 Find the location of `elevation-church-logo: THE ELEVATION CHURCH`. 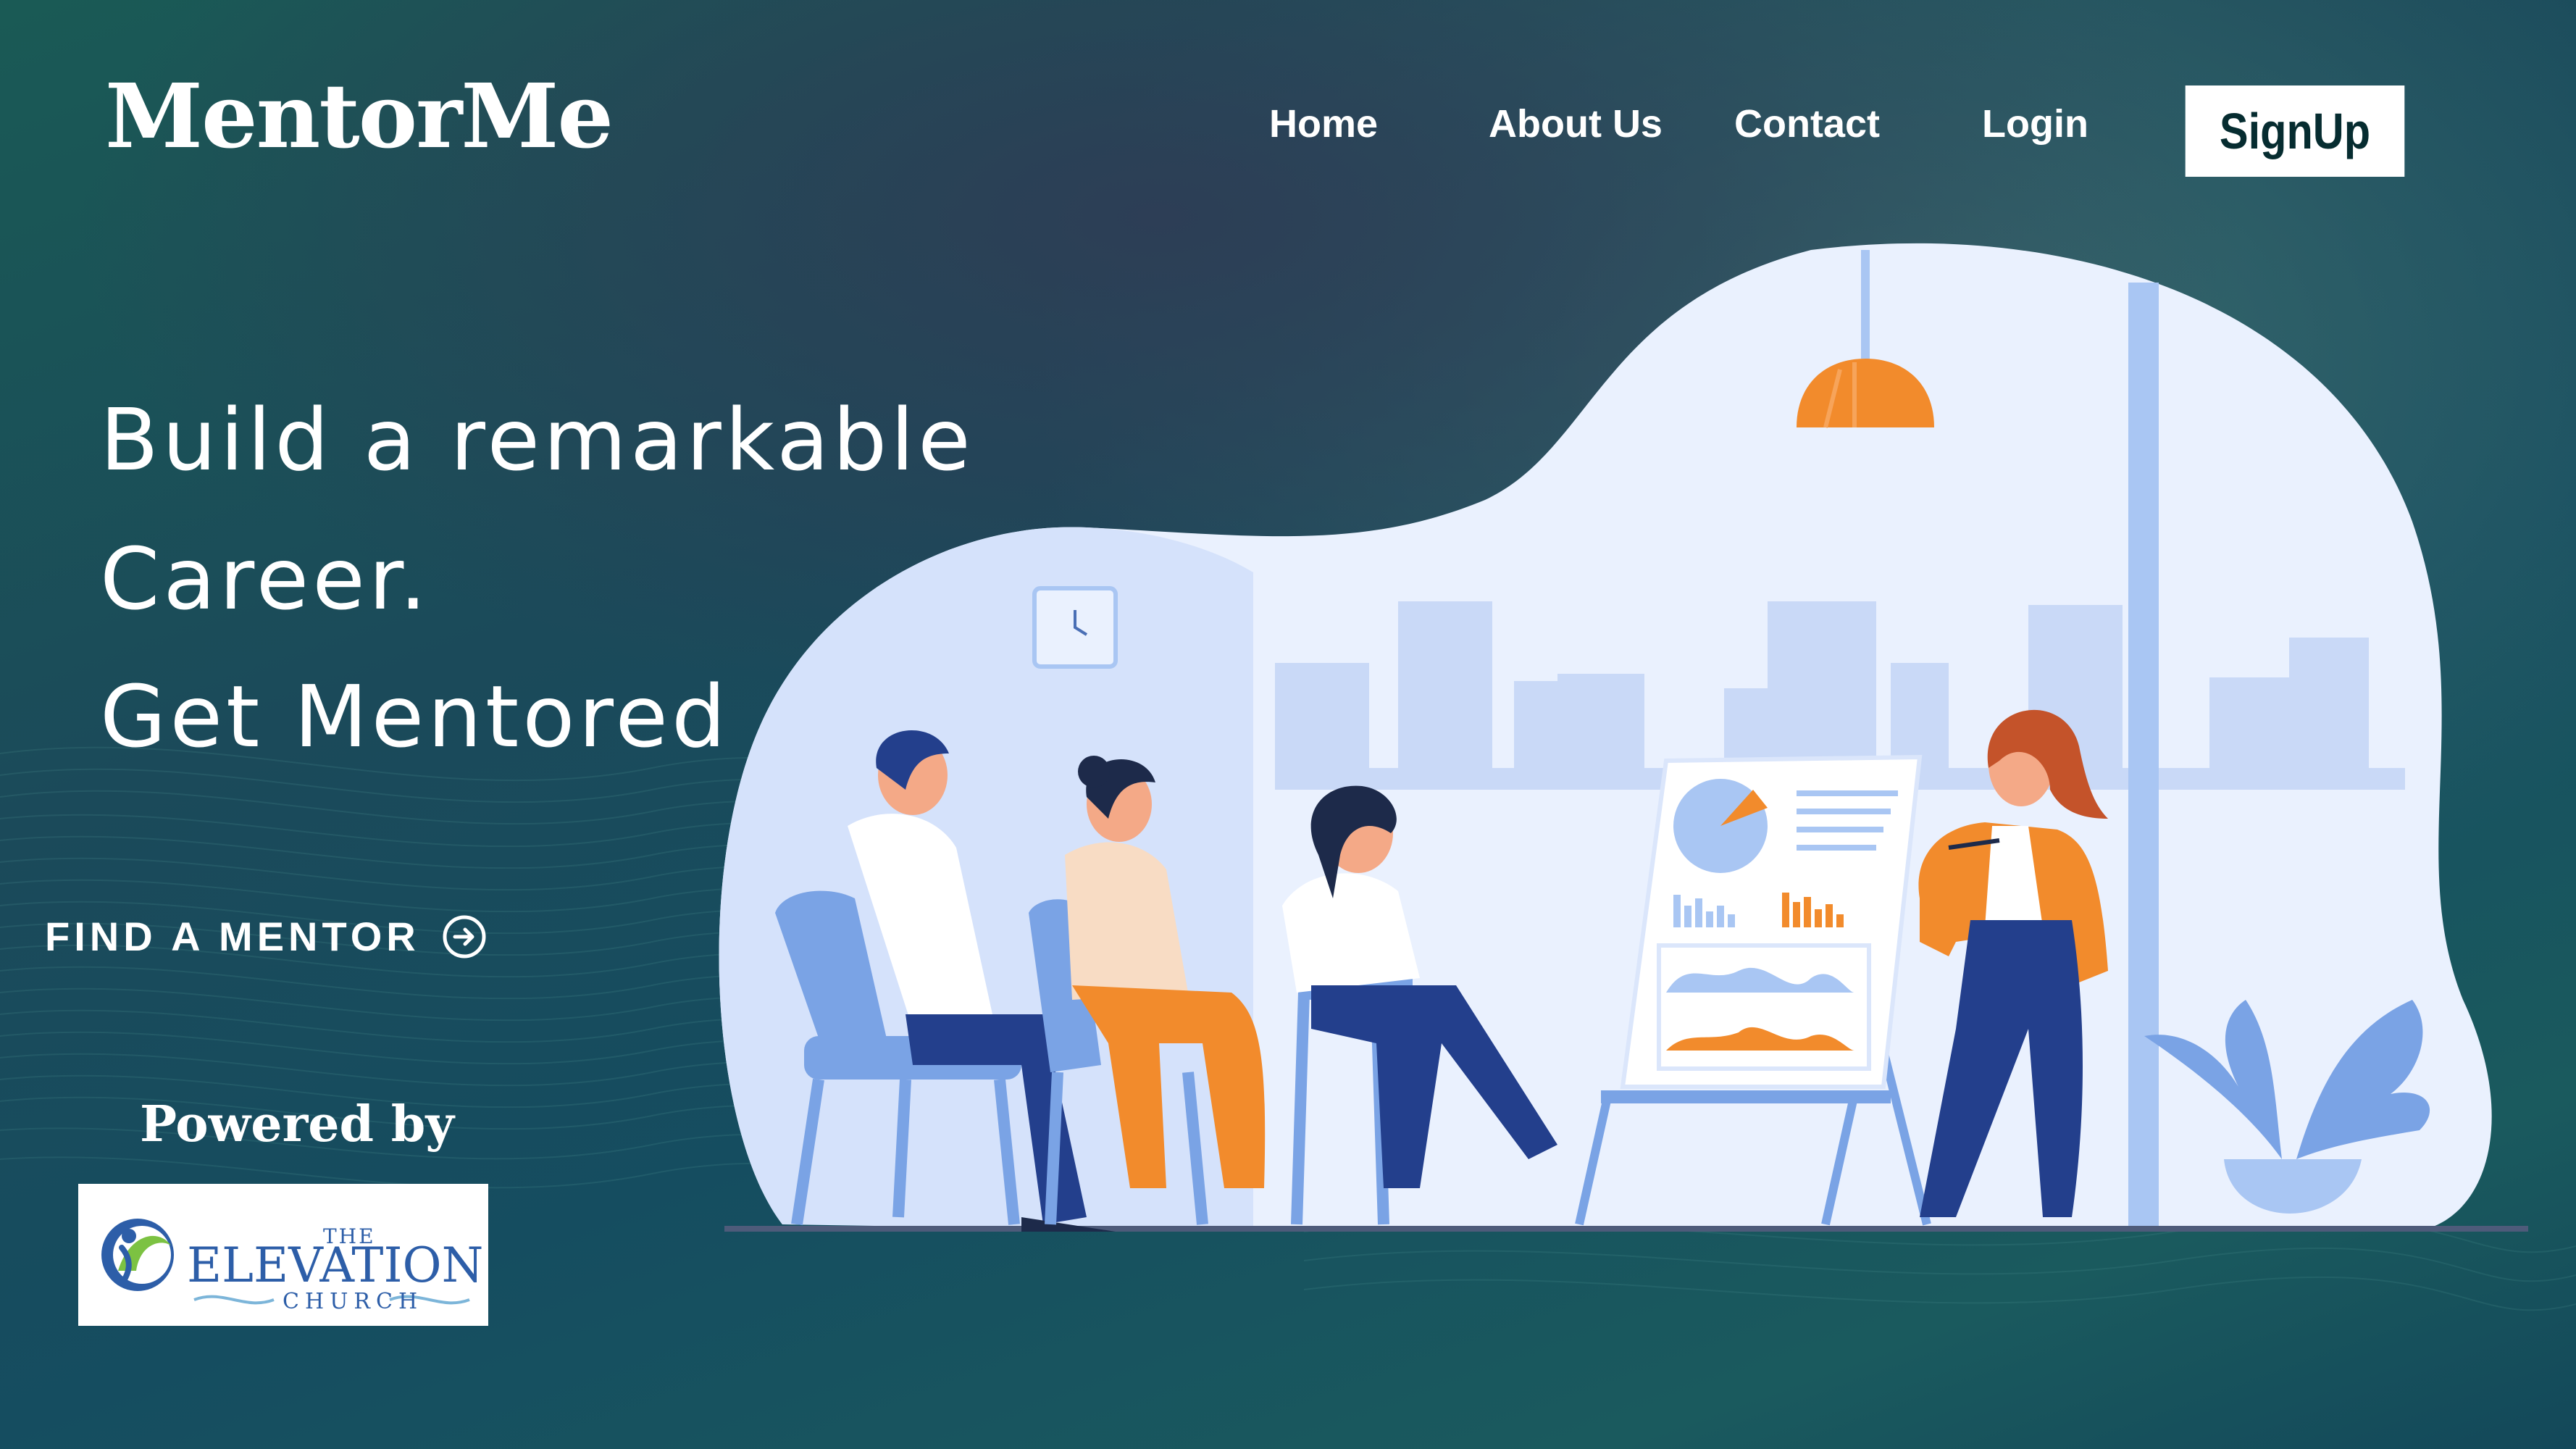

elevation-church-logo: THE ELEVATION CHURCH is located at coordinates (283, 1255).